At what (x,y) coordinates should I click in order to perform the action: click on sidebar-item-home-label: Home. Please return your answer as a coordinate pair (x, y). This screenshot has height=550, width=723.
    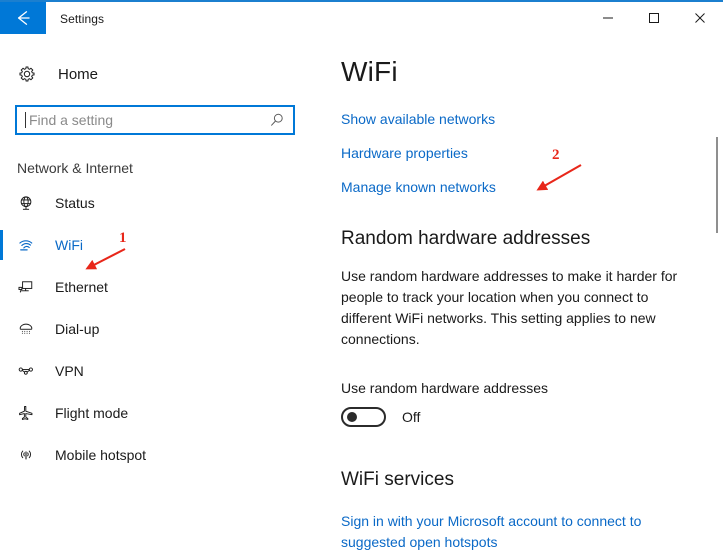
    Looking at the image, I should click on (78, 74).